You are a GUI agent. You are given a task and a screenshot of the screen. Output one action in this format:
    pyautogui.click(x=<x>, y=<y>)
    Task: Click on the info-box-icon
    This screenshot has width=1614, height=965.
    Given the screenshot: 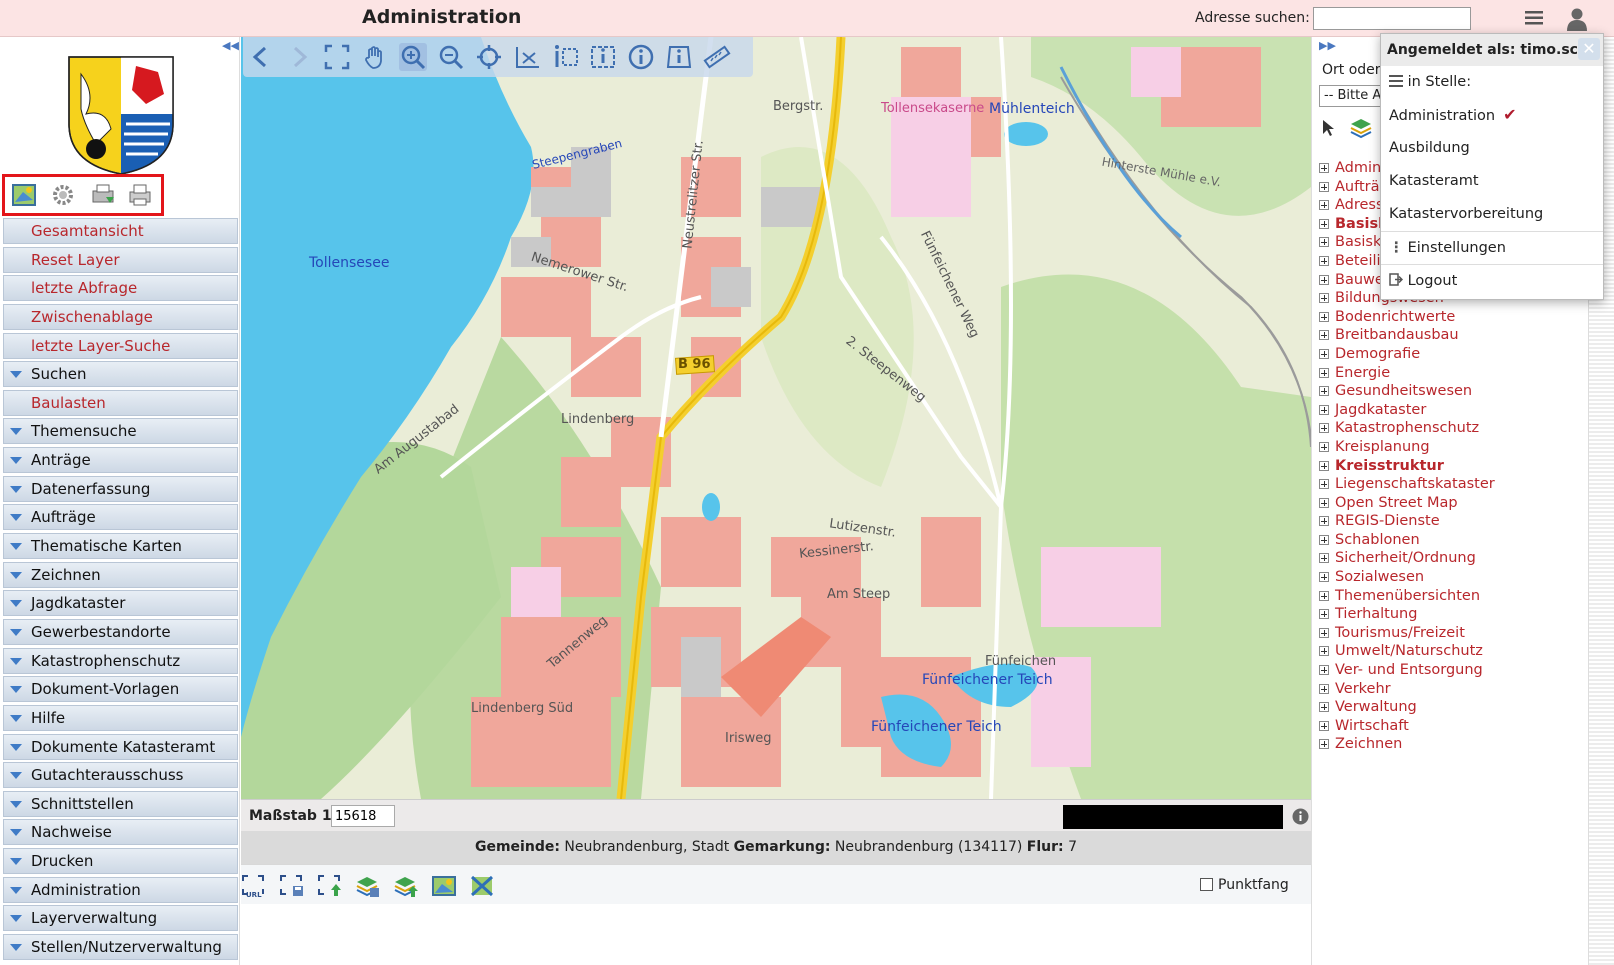 What is the action you would take?
    pyautogui.click(x=603, y=57)
    